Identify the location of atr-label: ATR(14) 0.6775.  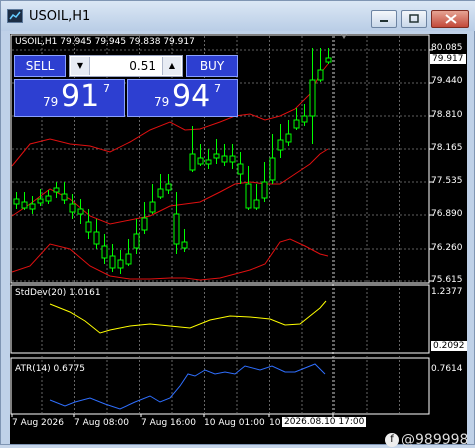
(50, 369).